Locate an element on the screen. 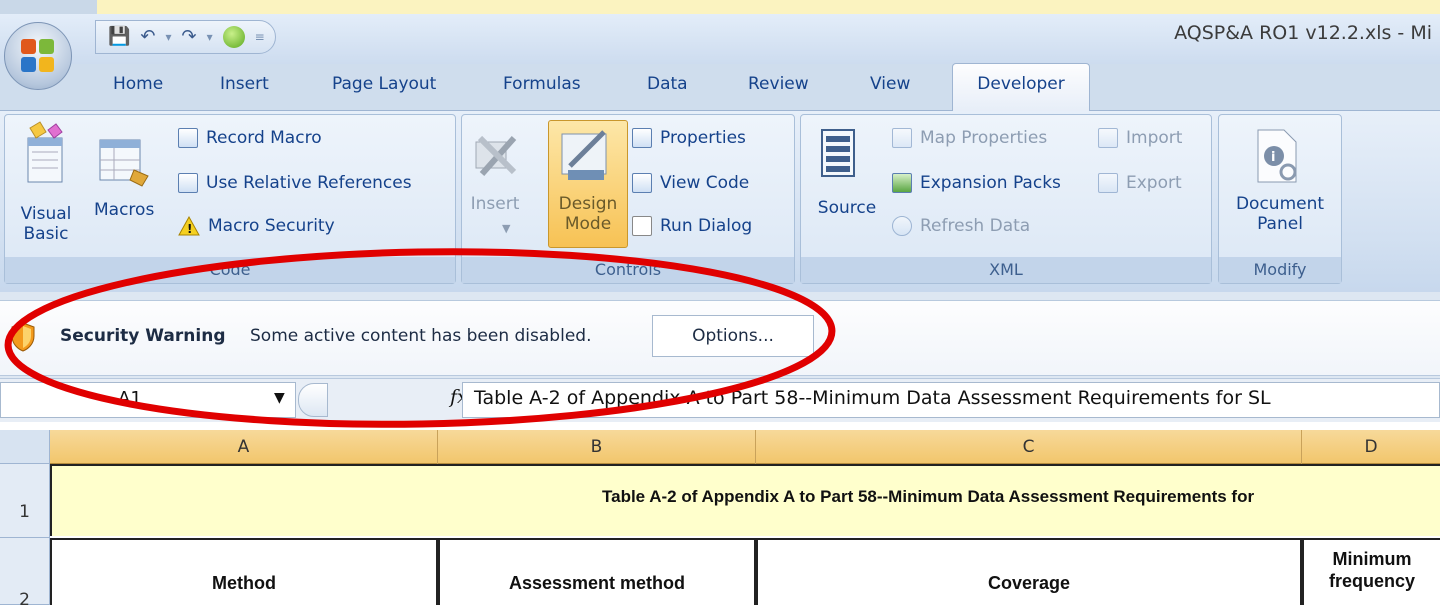 The height and width of the screenshot is (605, 1440). insert-dropdown-icon: ▼ is located at coordinates (506, 228).